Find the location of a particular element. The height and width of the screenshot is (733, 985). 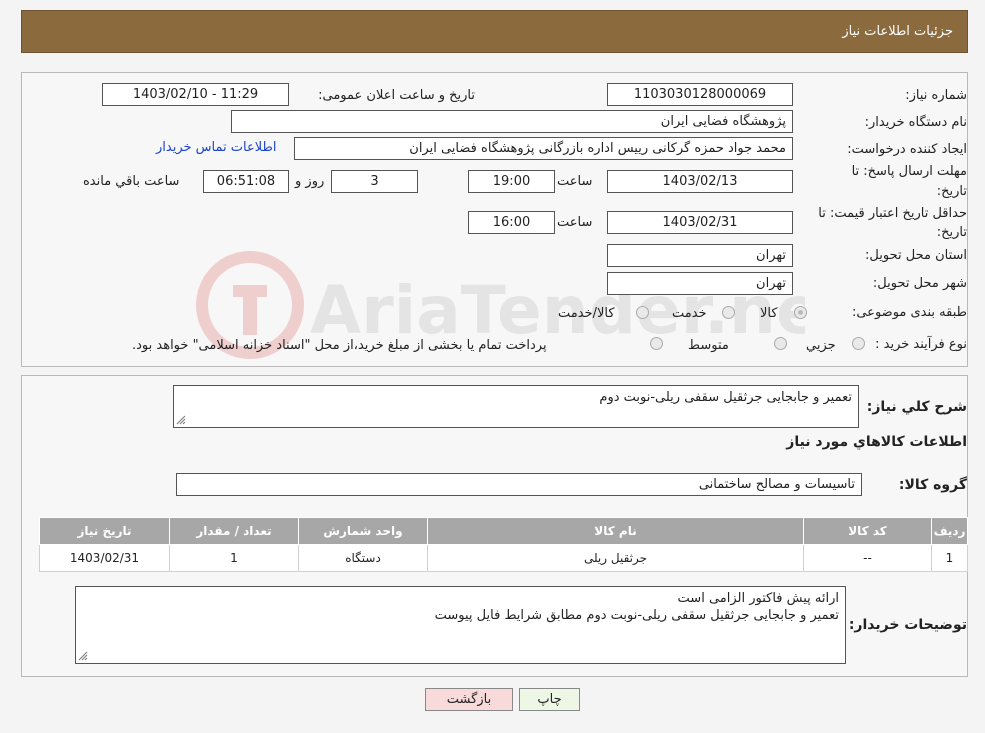

col-row: ردیف is located at coordinates (949, 531).